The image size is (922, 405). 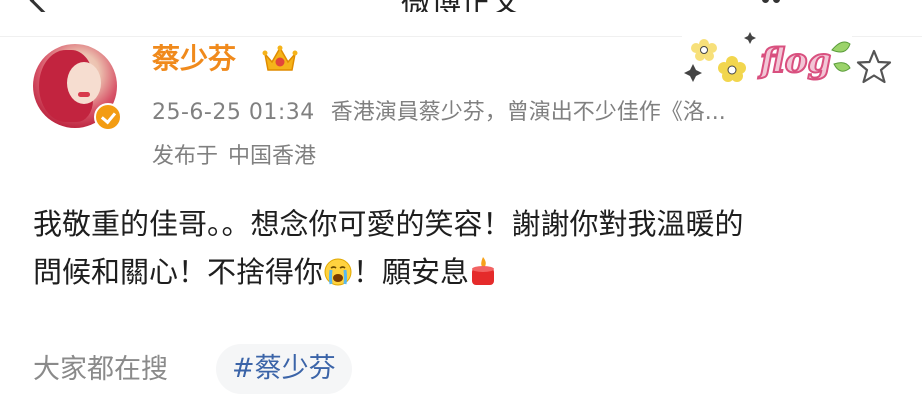 I want to click on crying-face-icon, so click(x=338, y=272).